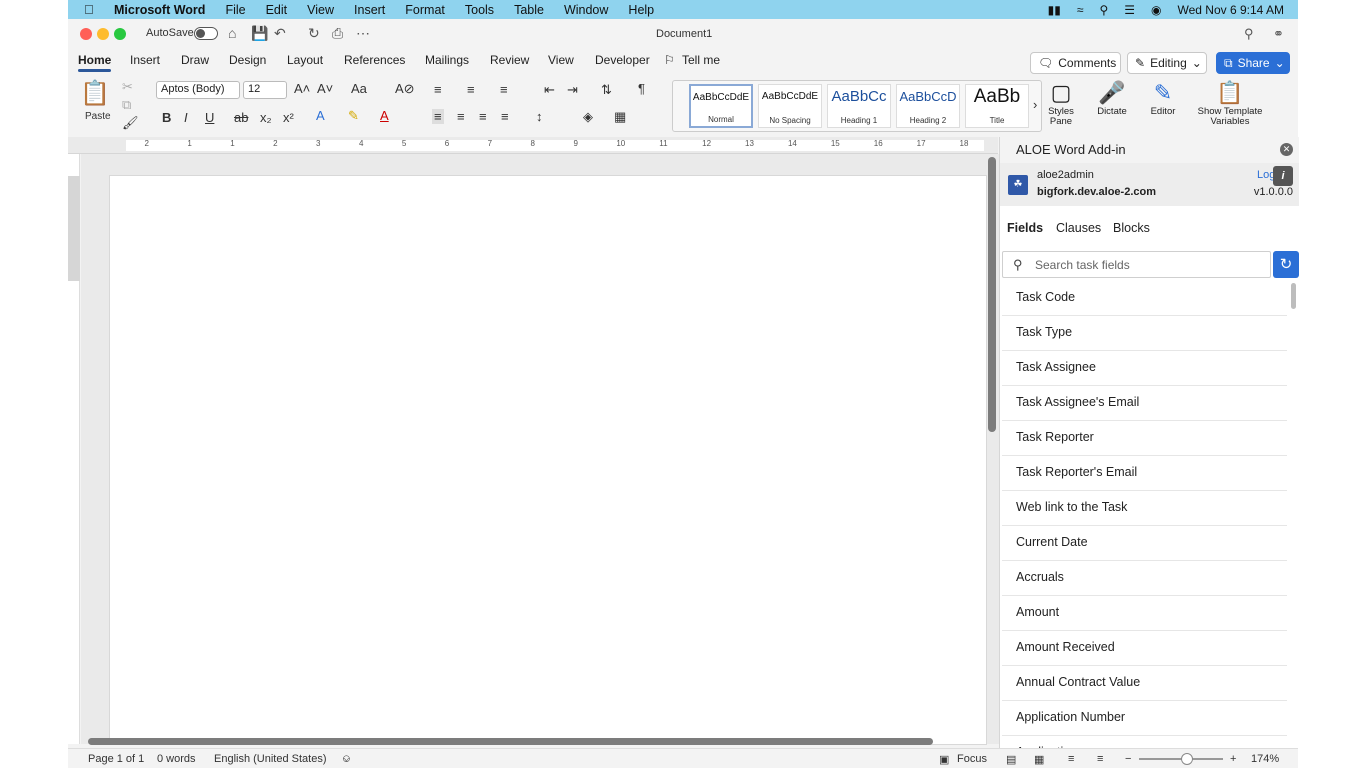 This screenshot has width=1366, height=768. What do you see at coordinates (166, 117) in the screenshot?
I see `bold-icon: B` at bounding box center [166, 117].